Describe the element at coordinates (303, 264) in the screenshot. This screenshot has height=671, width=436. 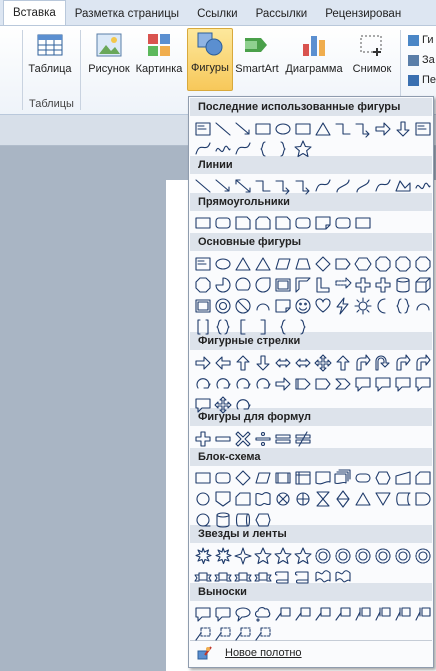
I see `shape-trap-icon` at that location.